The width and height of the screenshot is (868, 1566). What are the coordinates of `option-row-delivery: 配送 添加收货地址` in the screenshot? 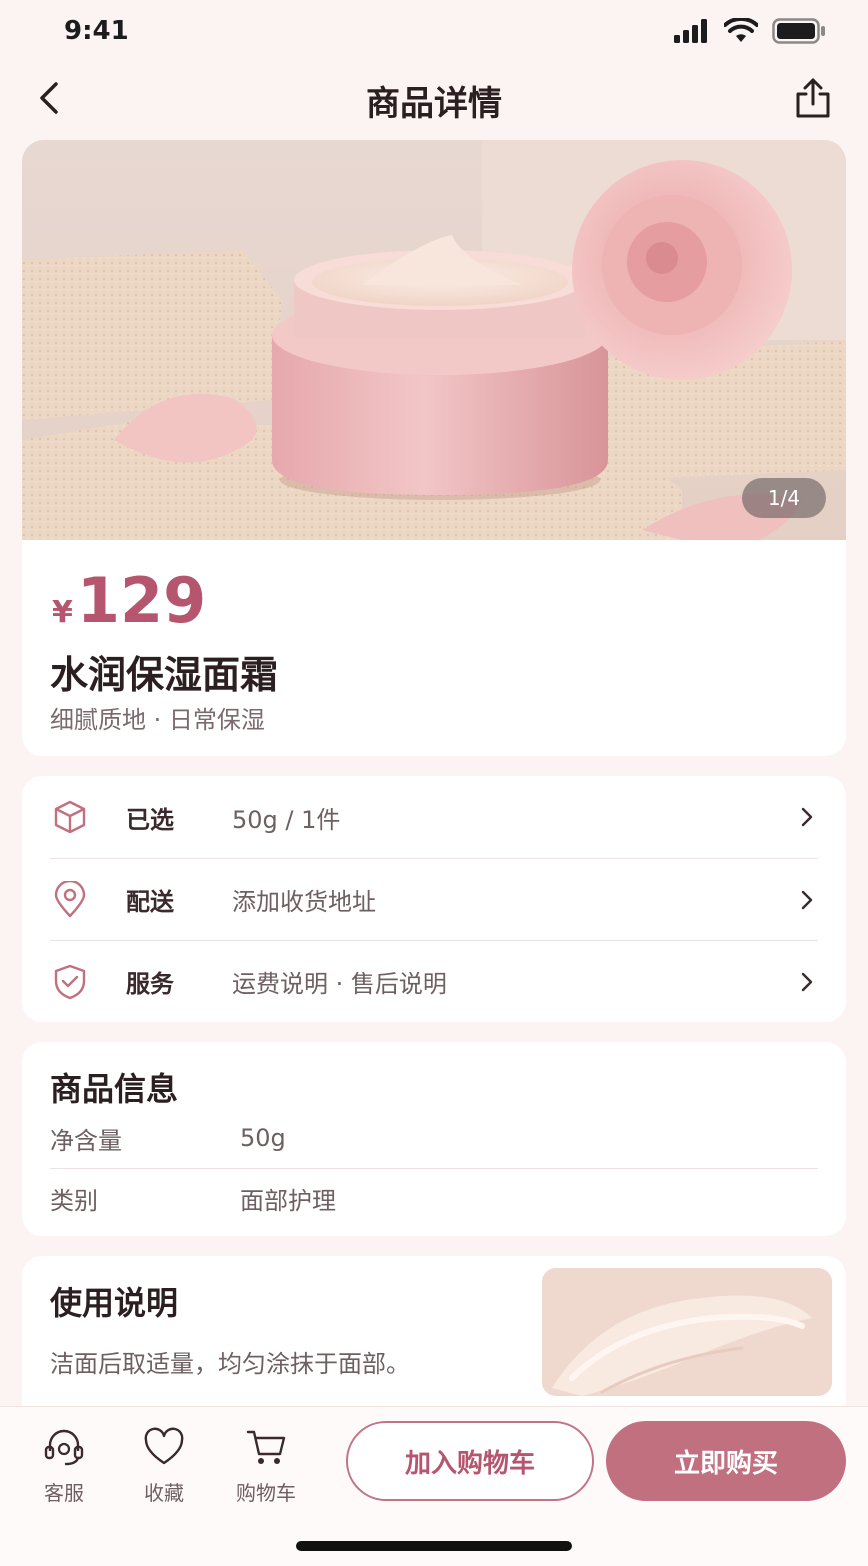 It's located at (434, 899).